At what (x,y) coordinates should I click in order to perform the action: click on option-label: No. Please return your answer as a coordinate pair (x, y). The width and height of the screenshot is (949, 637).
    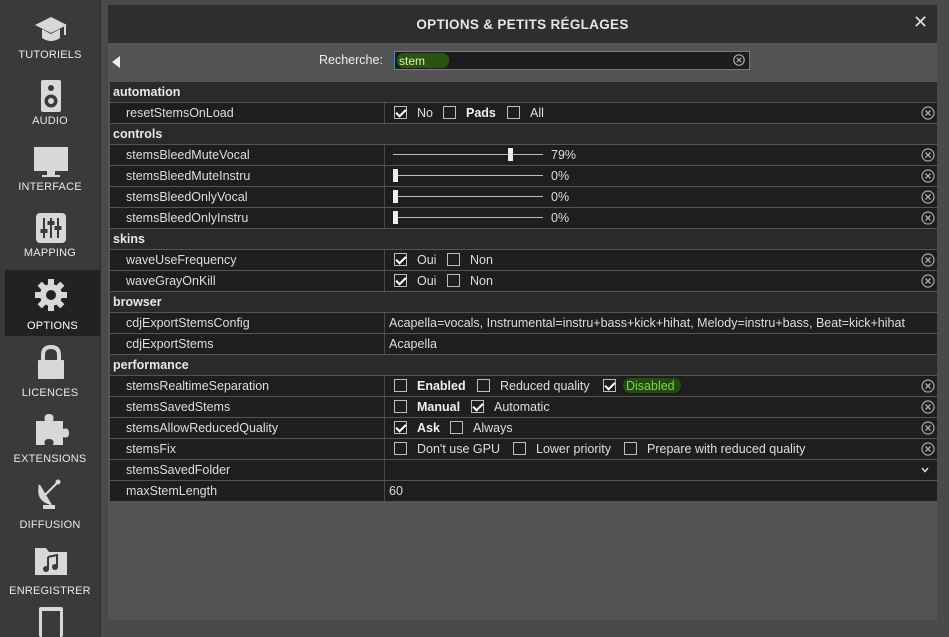
    Looking at the image, I should click on (425, 113).